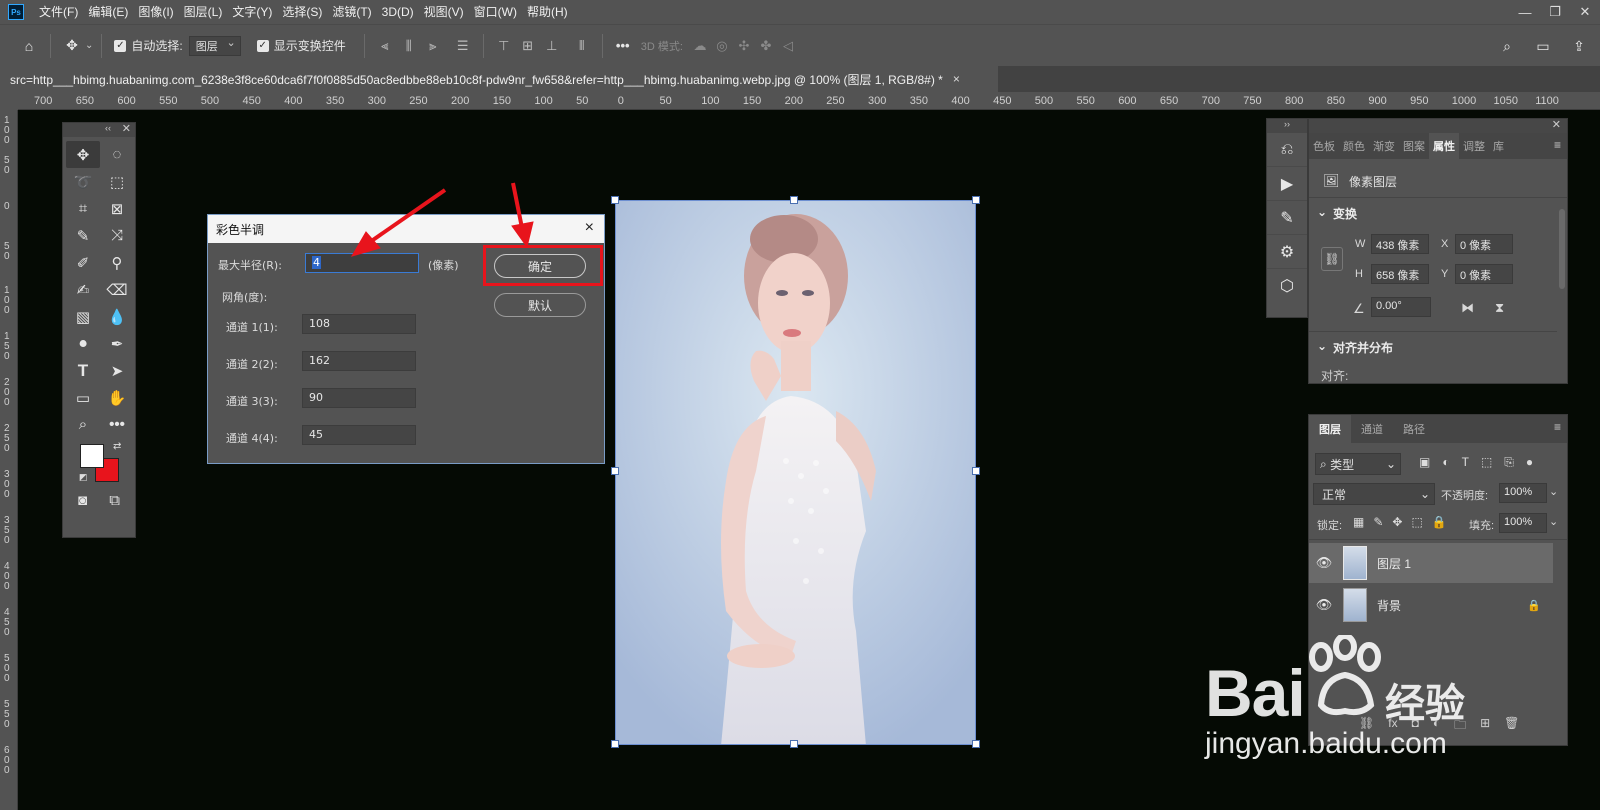 Image resolution: width=1600 pixels, height=810 pixels. What do you see at coordinates (83, 424) in the screenshot?
I see `zoom-tool-icon: ⌕` at bounding box center [83, 424].